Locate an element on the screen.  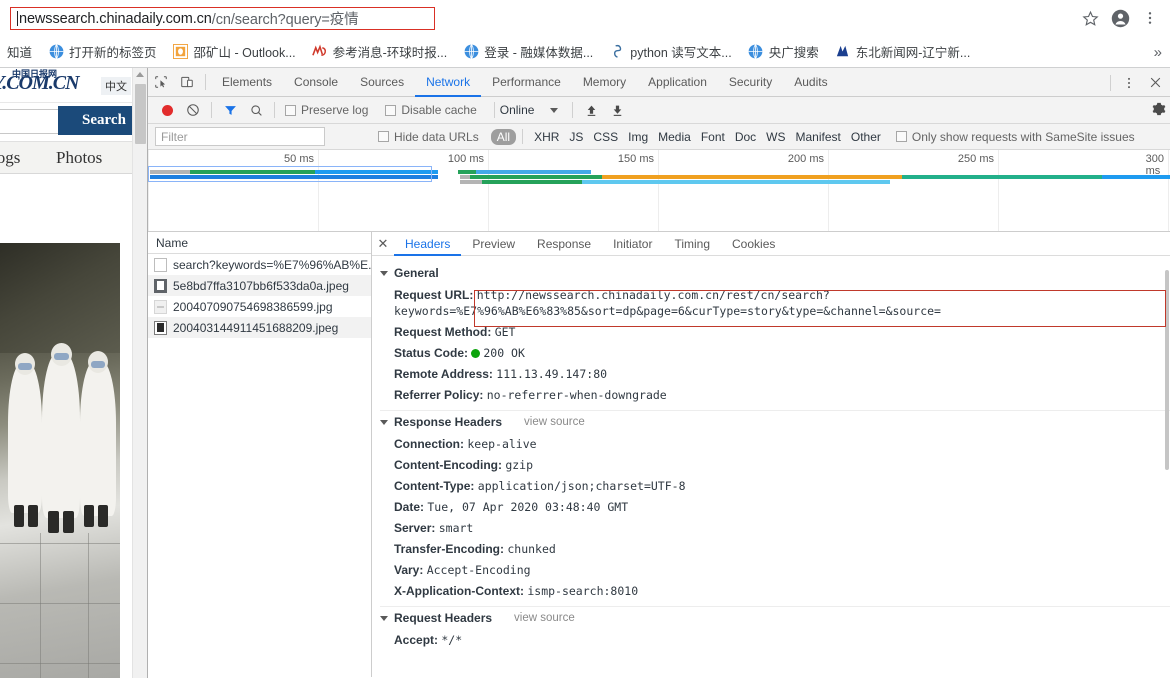
bookmarks-overflow-button: » is located at coordinates (1158, 52).